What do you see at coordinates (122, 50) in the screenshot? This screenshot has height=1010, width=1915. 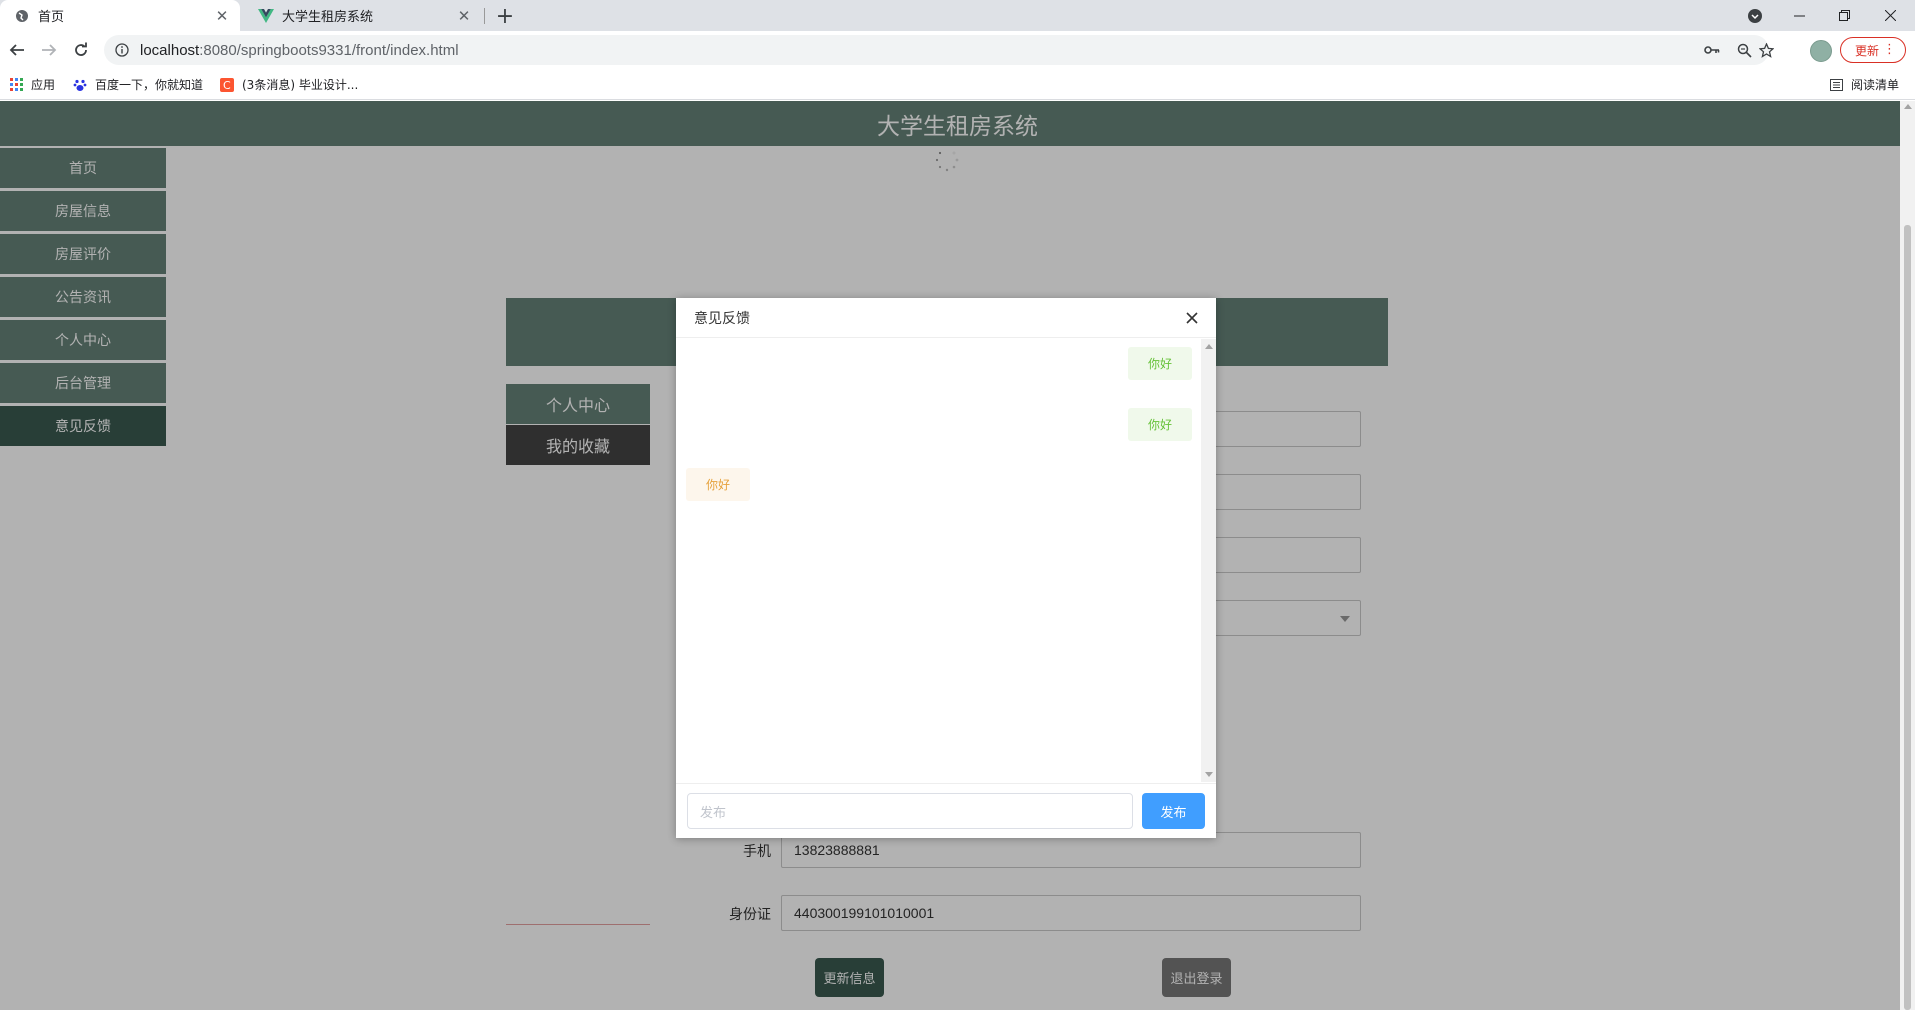 I see `site-info-icon` at bounding box center [122, 50].